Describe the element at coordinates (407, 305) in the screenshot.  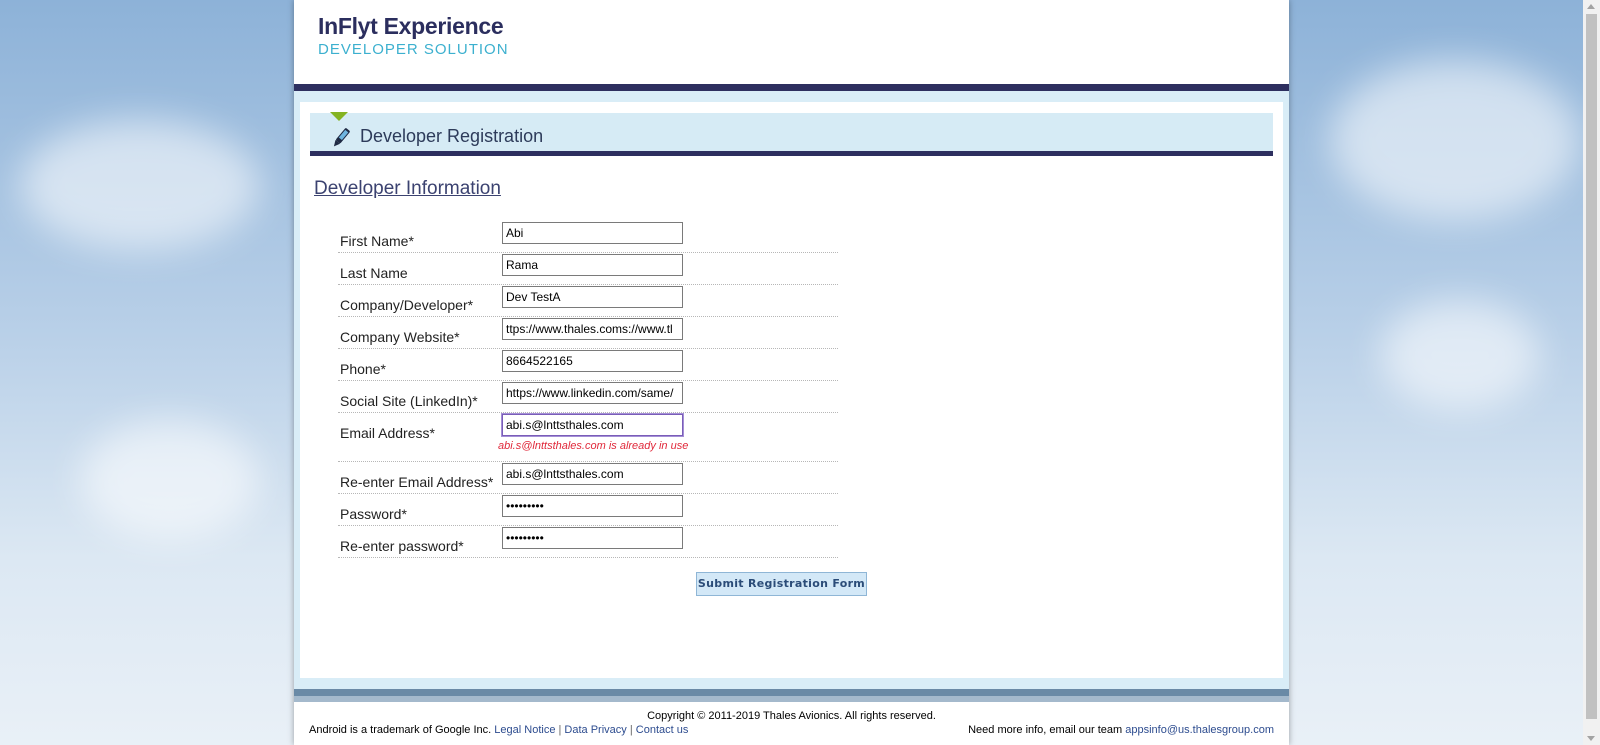
I see `company-label: Company/Developer*` at that location.